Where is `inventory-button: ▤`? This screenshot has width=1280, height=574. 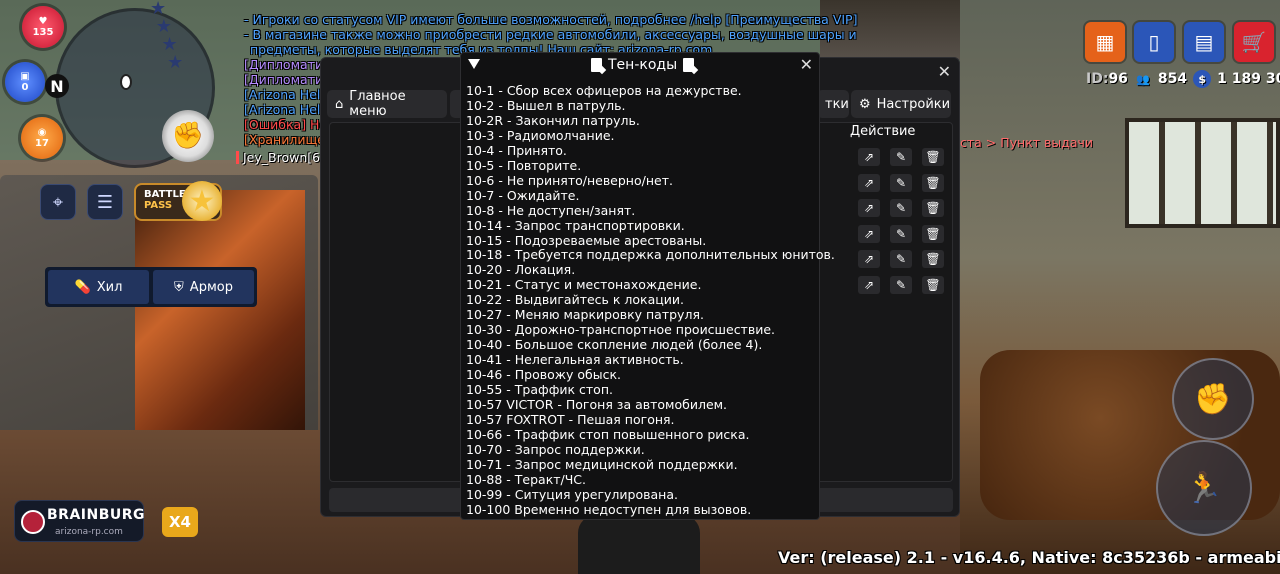 inventory-button: ▤ is located at coordinates (1204, 42).